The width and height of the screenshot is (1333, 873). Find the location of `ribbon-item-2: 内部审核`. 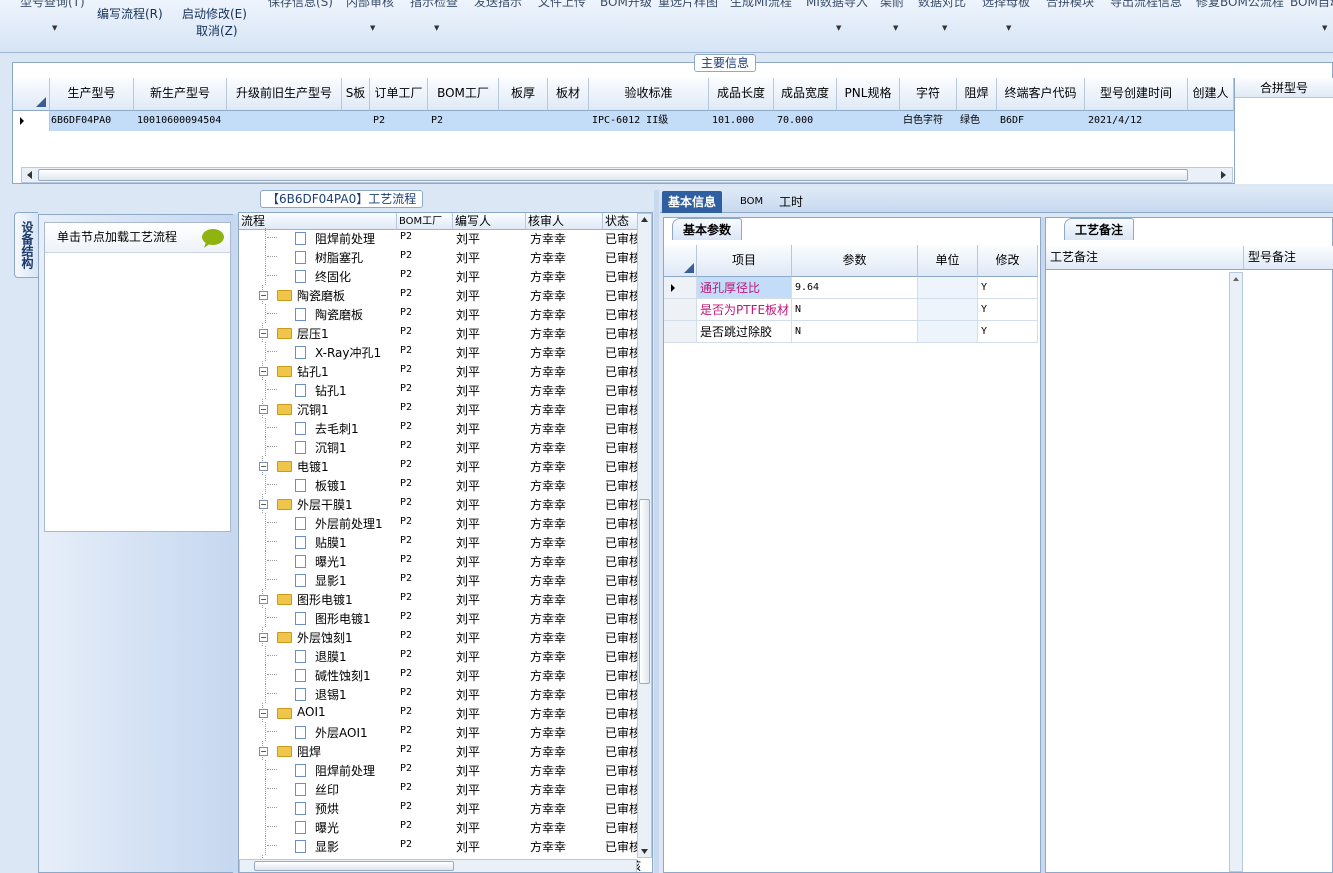

ribbon-item-2: 内部审核 is located at coordinates (370, 5).